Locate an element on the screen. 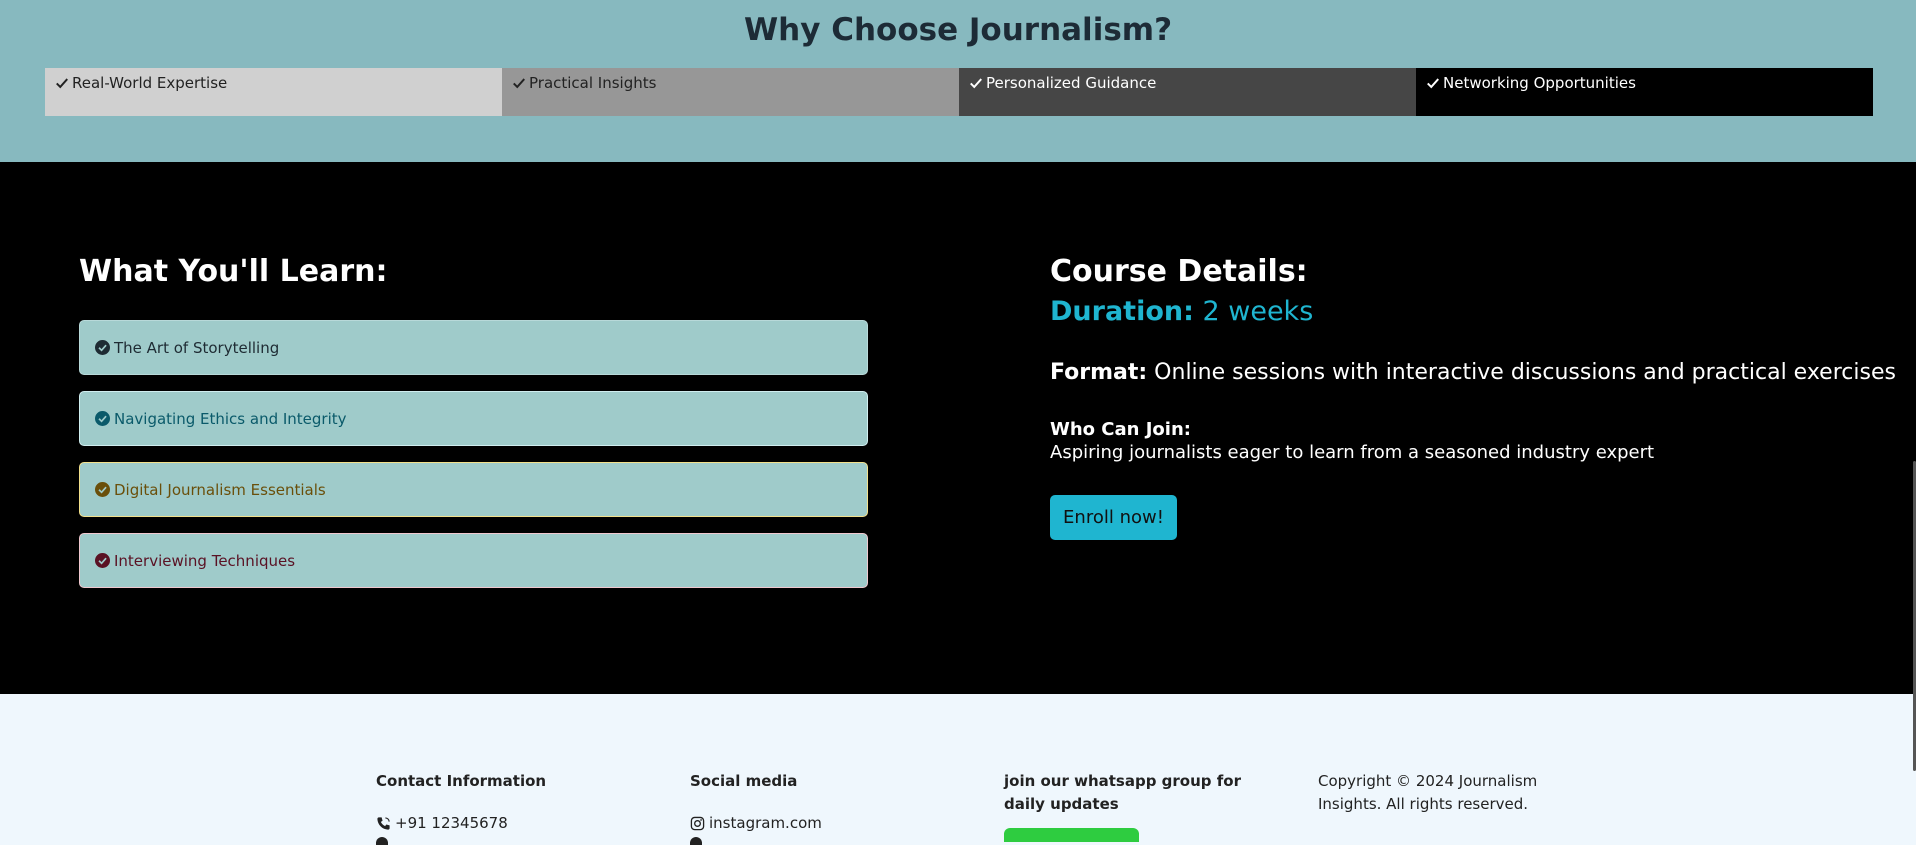 This screenshot has width=1916, height=845. learn-item-label: The Art of Storytelling is located at coordinates (197, 347).